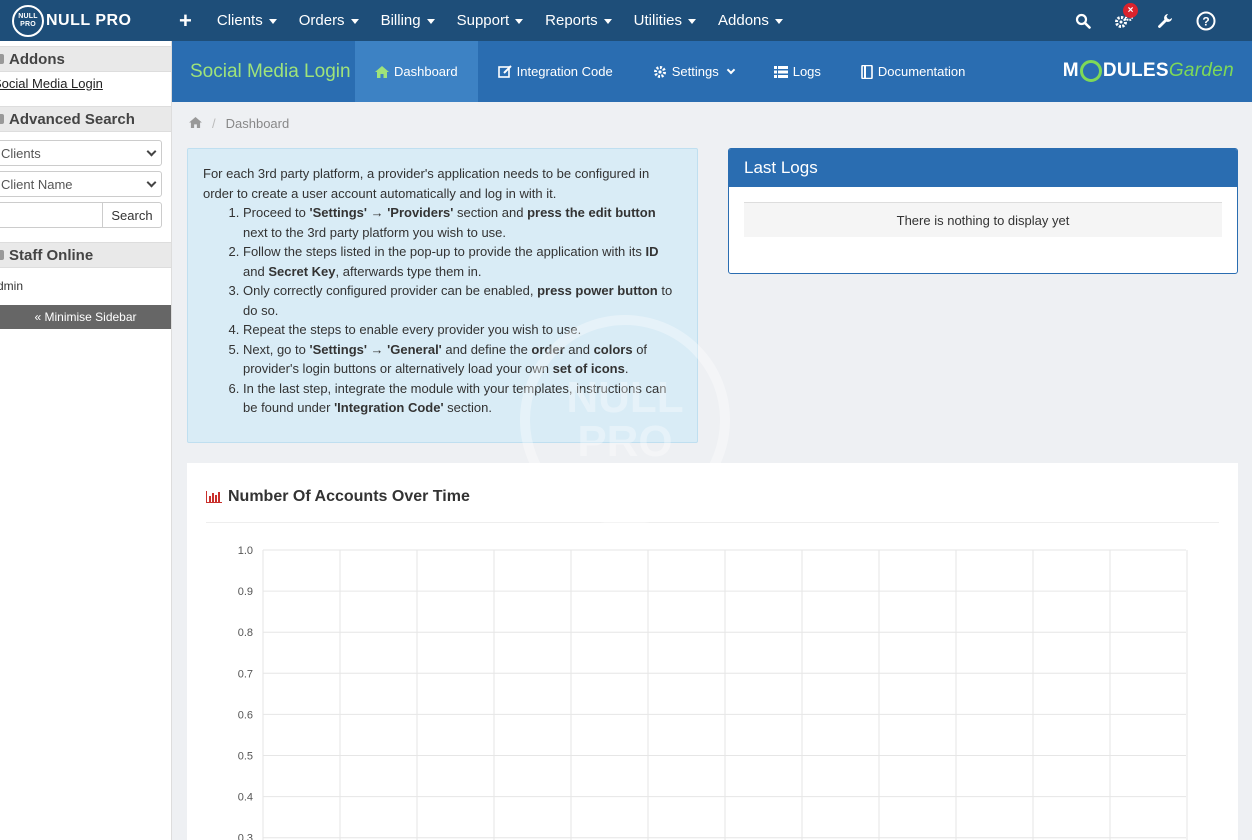  What do you see at coordinates (12, 286) in the screenshot?
I see `staff-online-user: Admin` at bounding box center [12, 286].